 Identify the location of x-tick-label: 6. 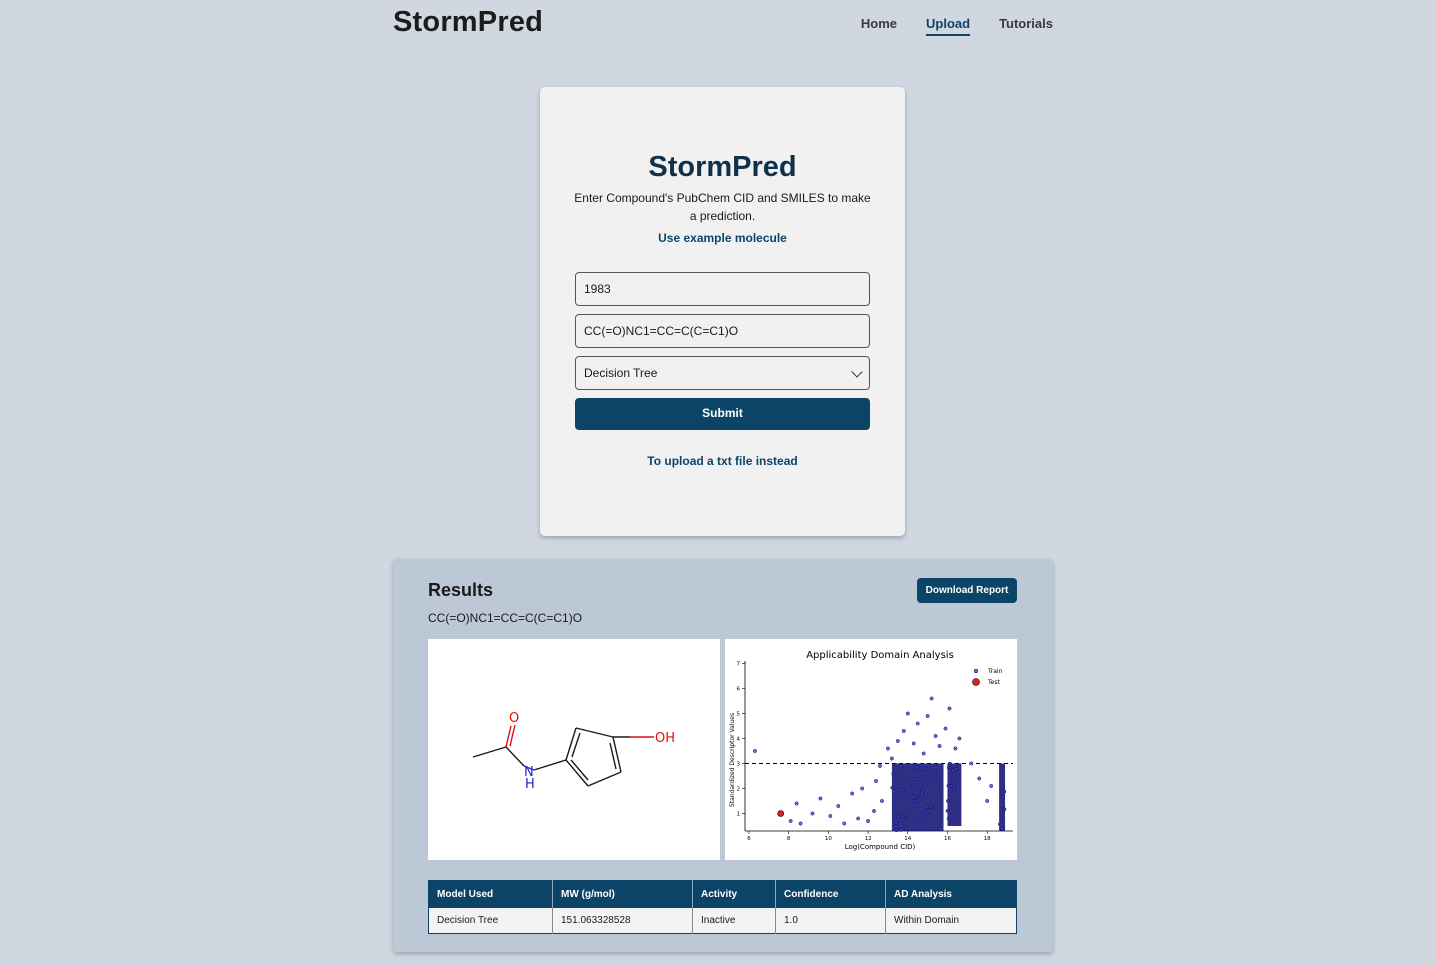
(749, 839).